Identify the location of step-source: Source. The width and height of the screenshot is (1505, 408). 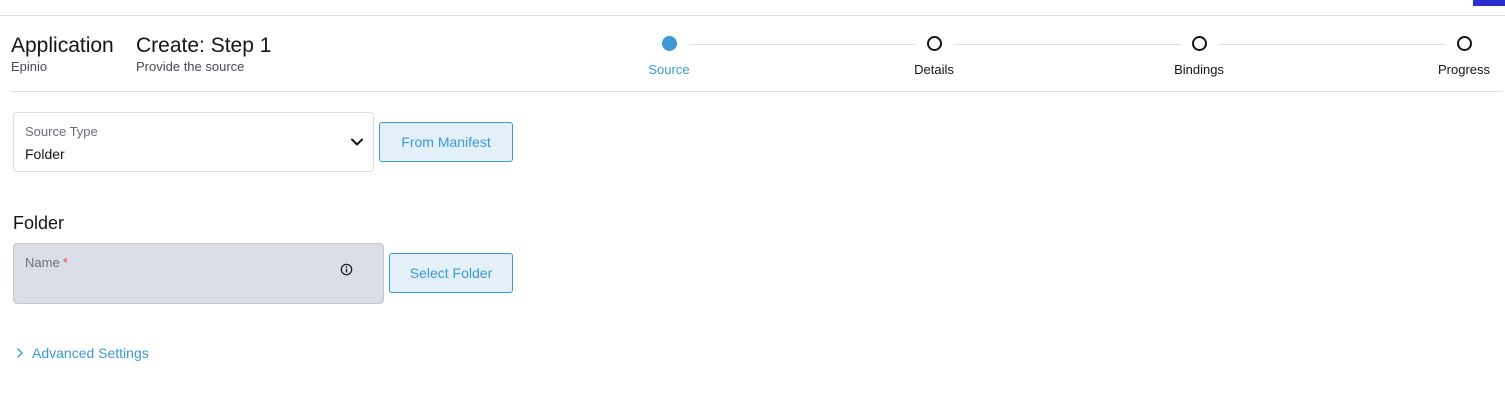
(669, 57).